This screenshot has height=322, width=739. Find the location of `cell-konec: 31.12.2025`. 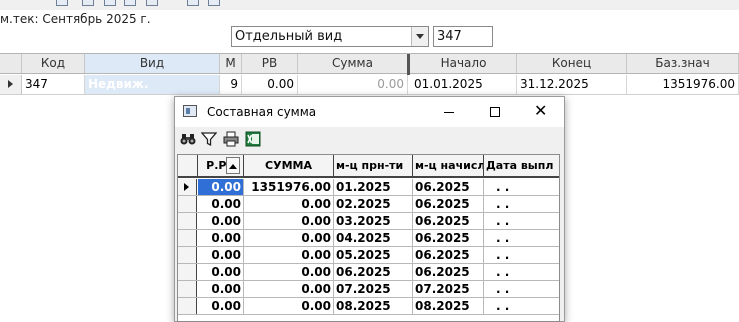

cell-konec: 31.12.2025 is located at coordinates (572, 84).